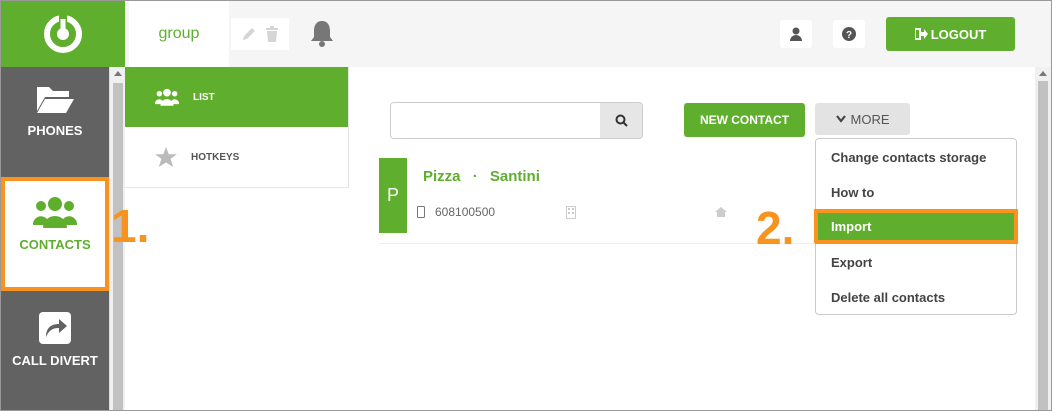  What do you see at coordinates (55, 360) in the screenshot?
I see `nav-label-call-divert: CALL DIVERT` at bounding box center [55, 360].